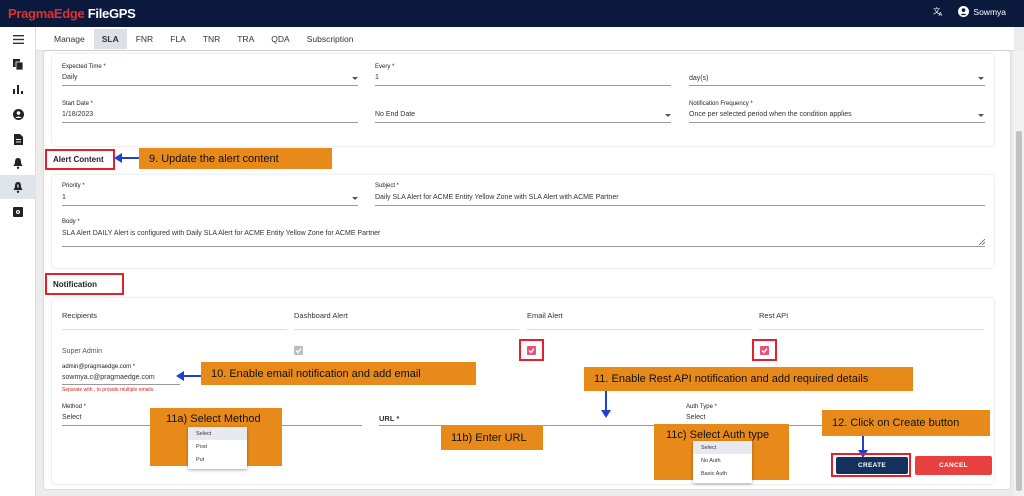 This screenshot has height=496, width=1024. I want to click on top-bar: PragmaEdge FileGPS 文A Sowmya, so click(512, 13).